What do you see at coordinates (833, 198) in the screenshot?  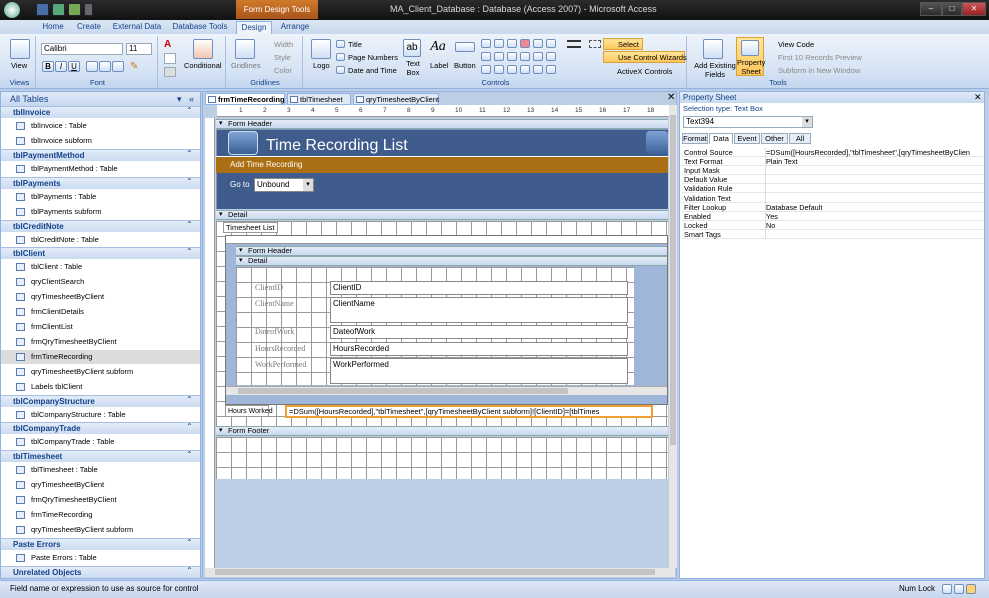 I see `property-row: Validation Text` at bounding box center [833, 198].